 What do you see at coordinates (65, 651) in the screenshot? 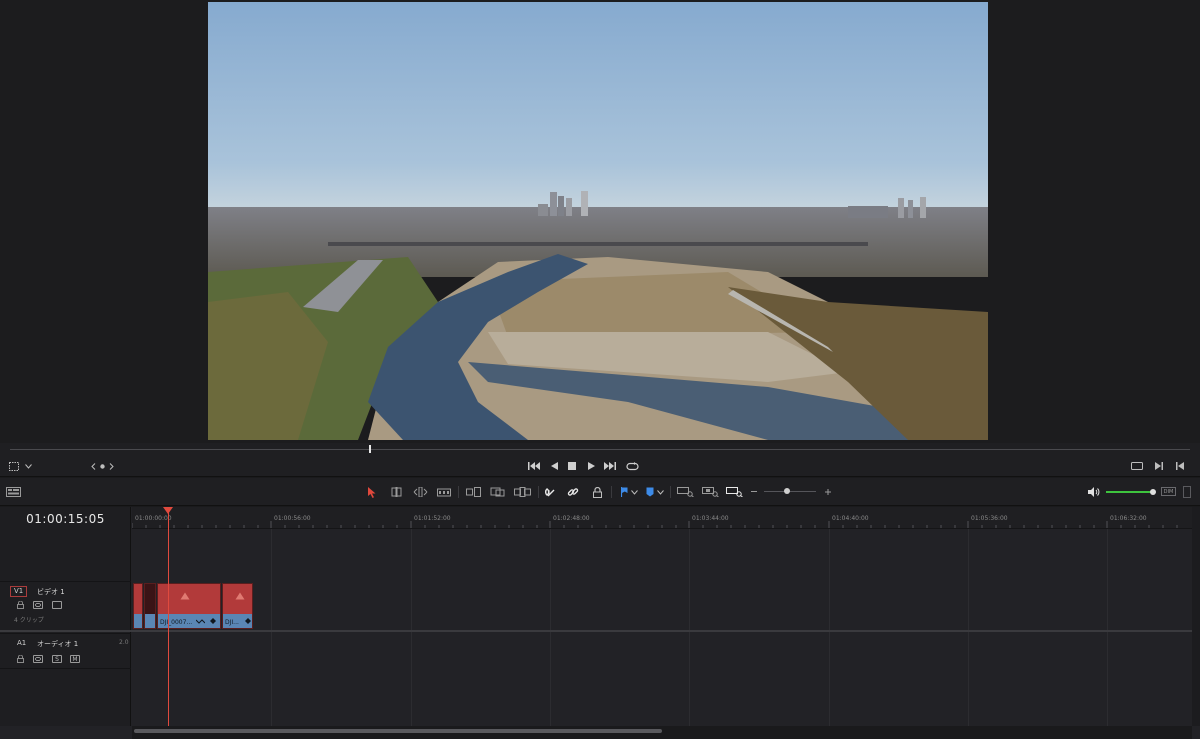
I see `audio-track-header: A1 オーディオ 1 2.0 S M` at bounding box center [65, 651].